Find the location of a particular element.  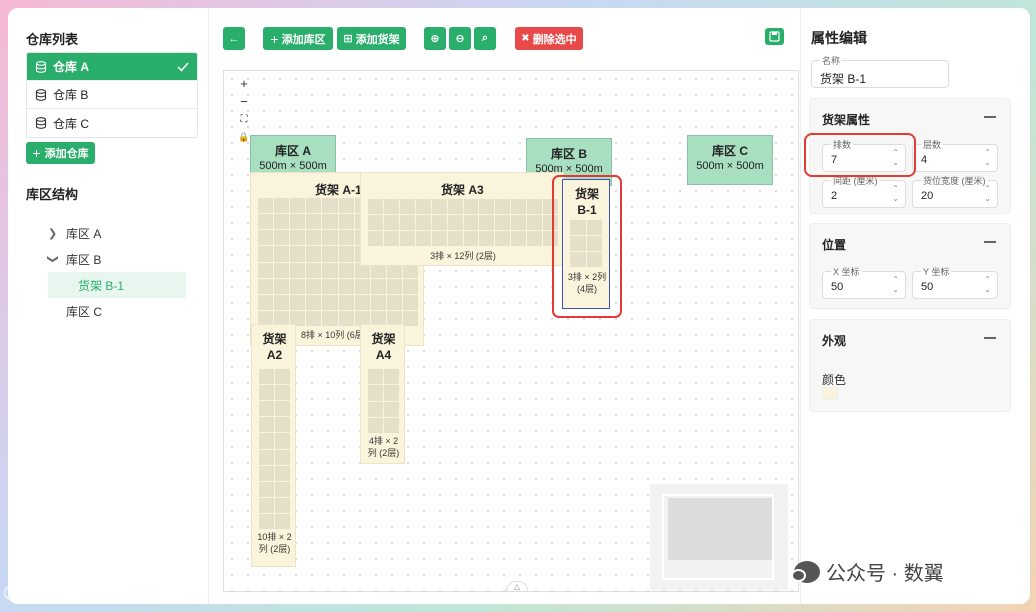

shelf-a4: 货架 A4 4排 × 2列 (2层) is located at coordinates (382, 394).